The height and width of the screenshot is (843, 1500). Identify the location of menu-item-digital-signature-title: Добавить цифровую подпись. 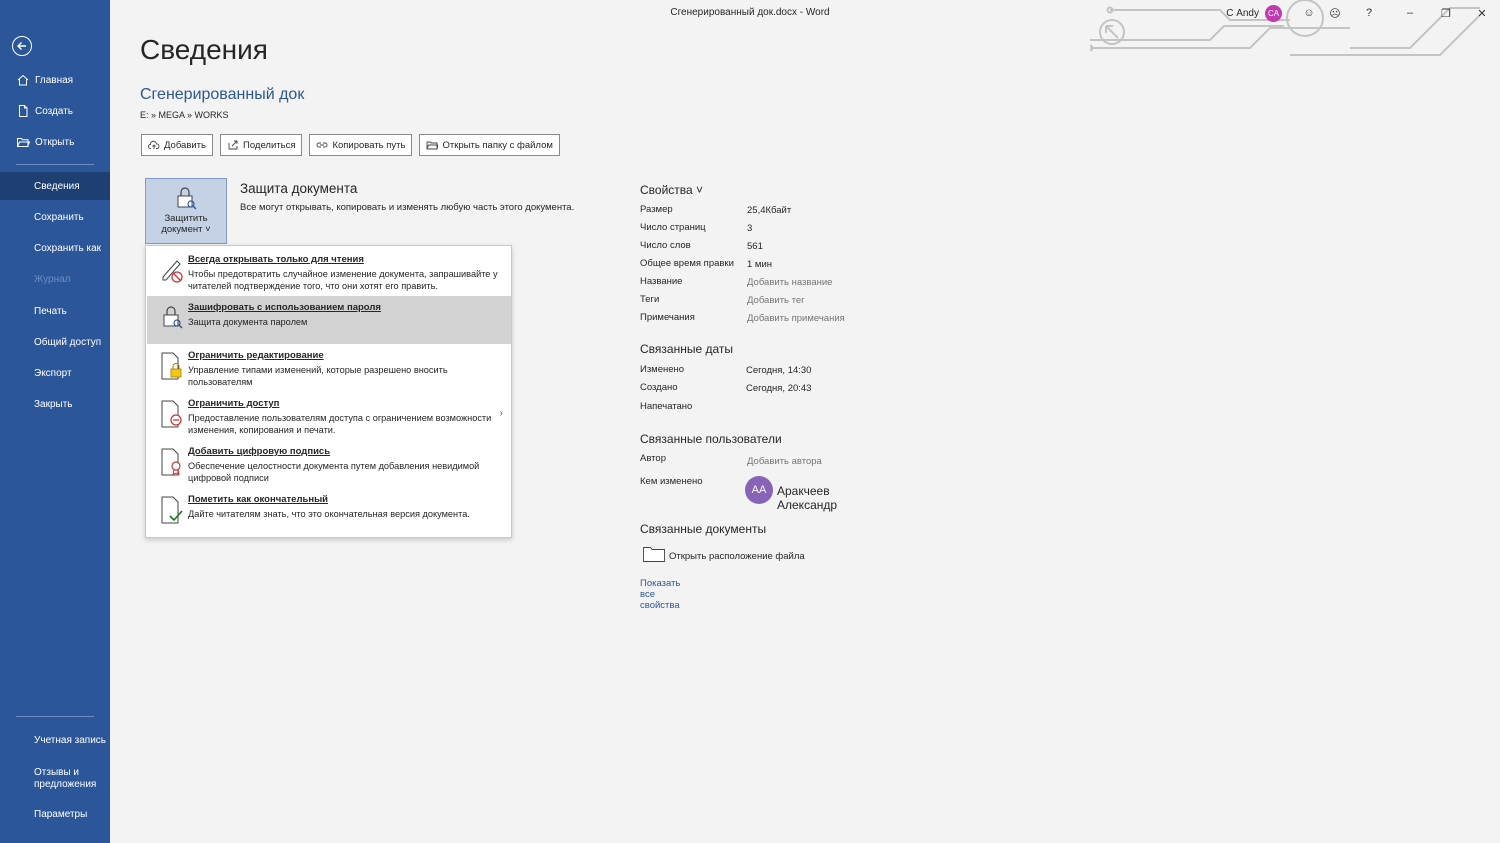
(259, 451).